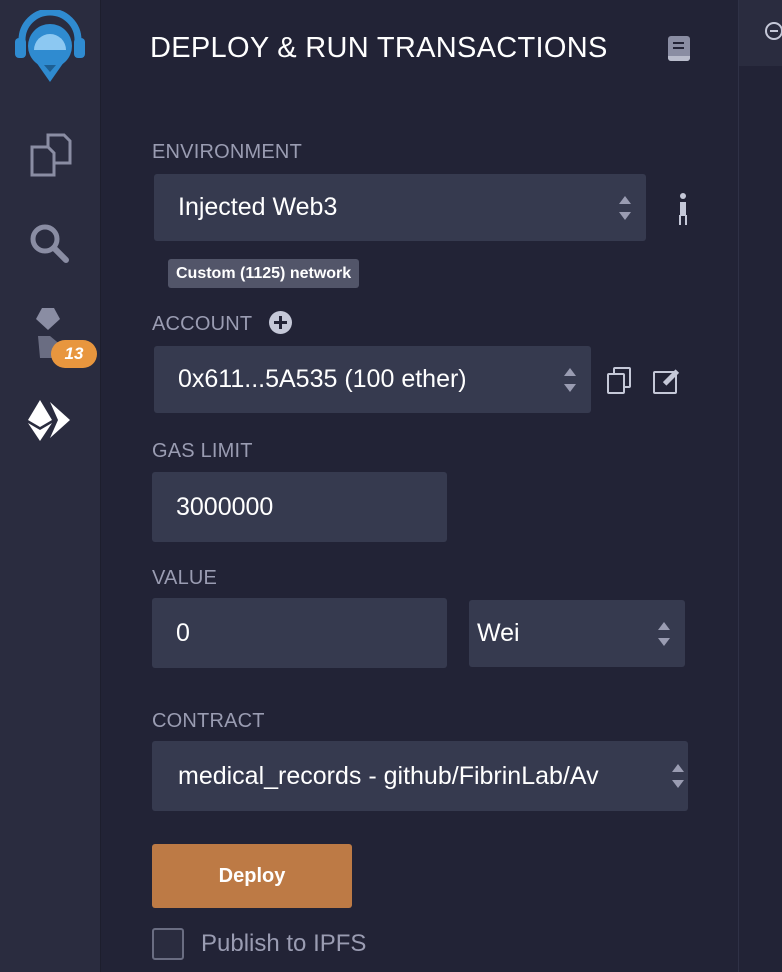 The width and height of the screenshot is (782, 972). Describe the element at coordinates (498, 633) in the screenshot. I see `unit-value: Wei` at that location.